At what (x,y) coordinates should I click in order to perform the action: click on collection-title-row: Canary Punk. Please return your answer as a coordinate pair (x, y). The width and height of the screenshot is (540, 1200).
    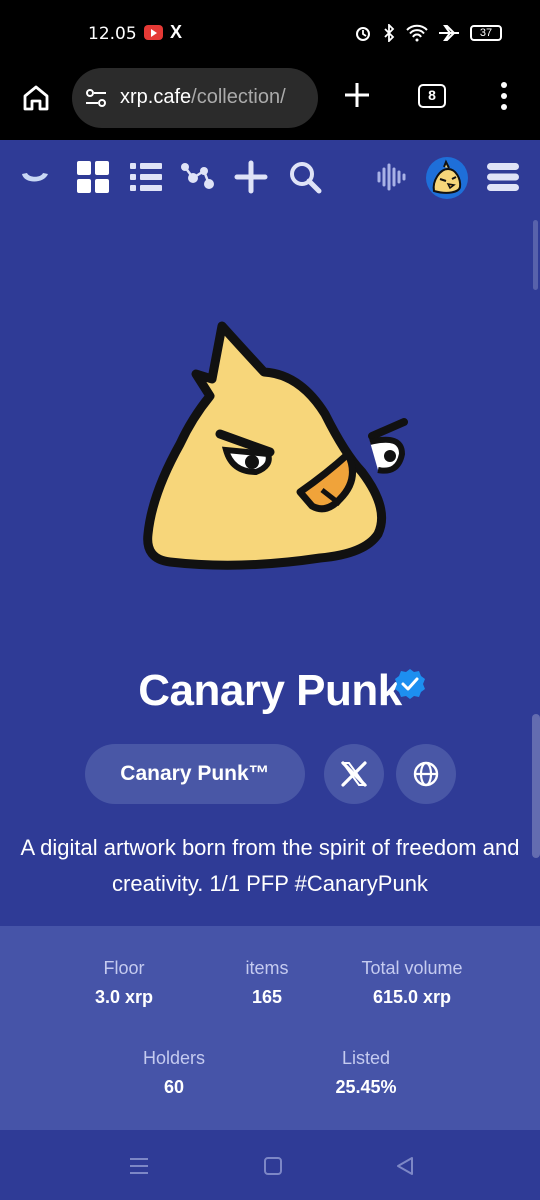
    Looking at the image, I should click on (270, 691).